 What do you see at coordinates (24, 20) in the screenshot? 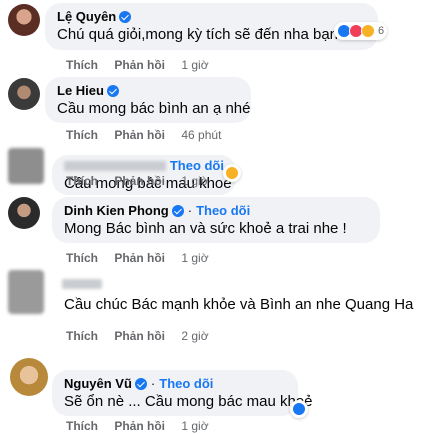
I see `avatar-le-quyen` at bounding box center [24, 20].